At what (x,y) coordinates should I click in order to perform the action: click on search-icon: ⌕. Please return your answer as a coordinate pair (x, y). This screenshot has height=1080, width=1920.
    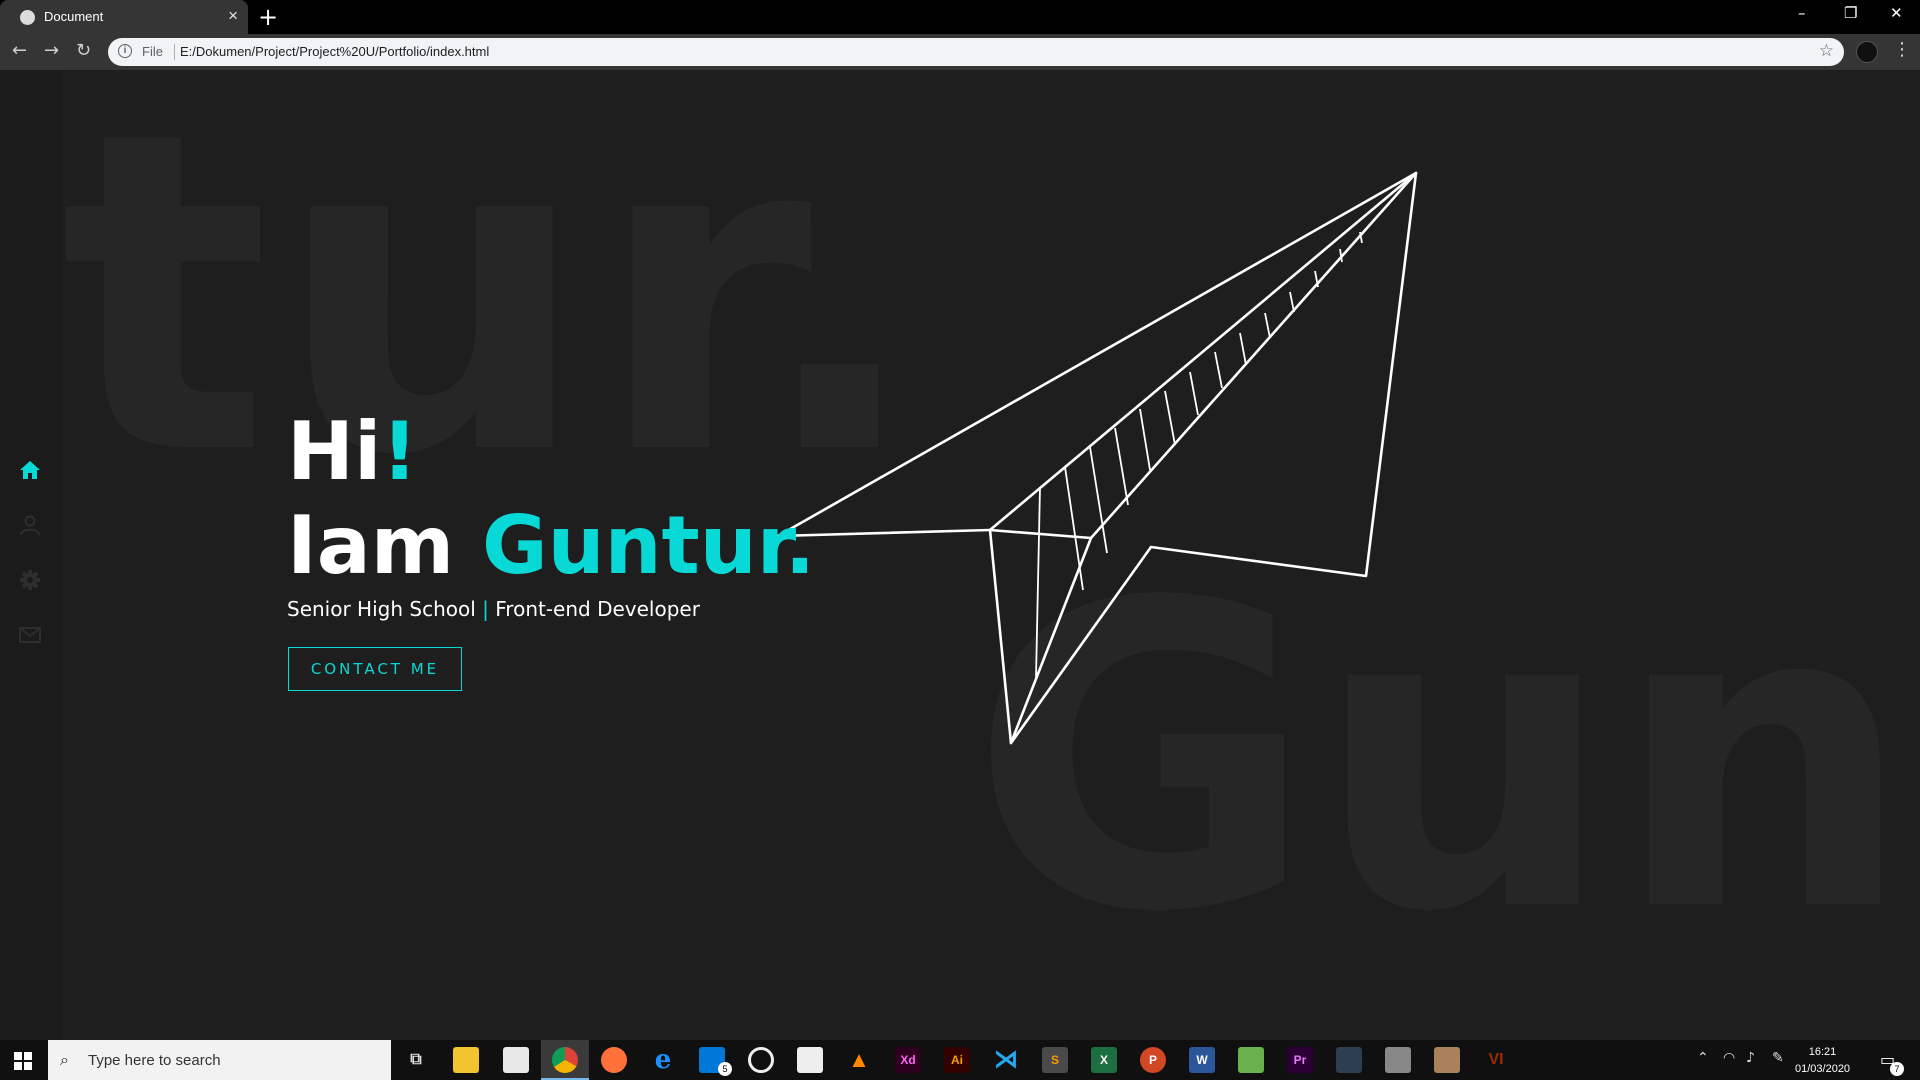
    Looking at the image, I should click on (64, 1059).